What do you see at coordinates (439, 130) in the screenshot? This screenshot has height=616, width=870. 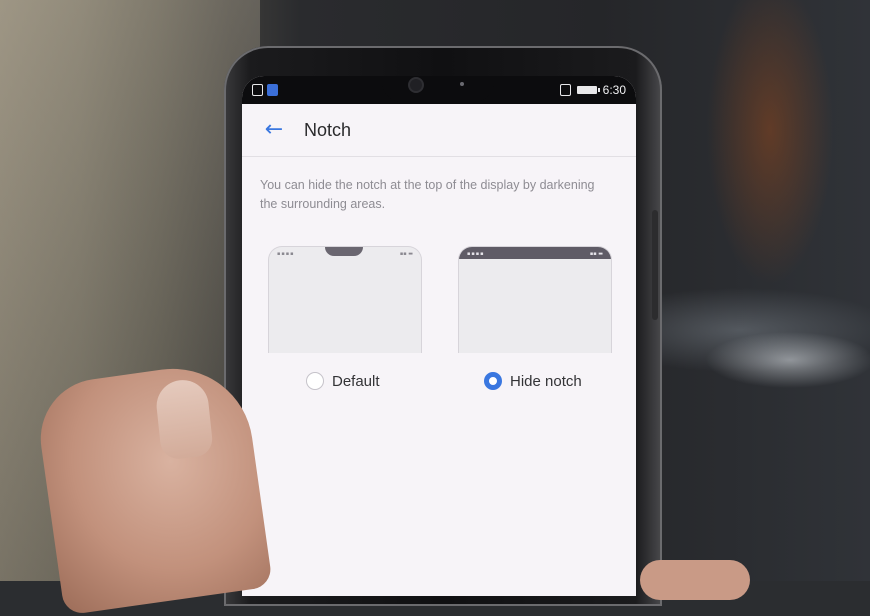 I see `title-bar: ← Notch` at bounding box center [439, 130].